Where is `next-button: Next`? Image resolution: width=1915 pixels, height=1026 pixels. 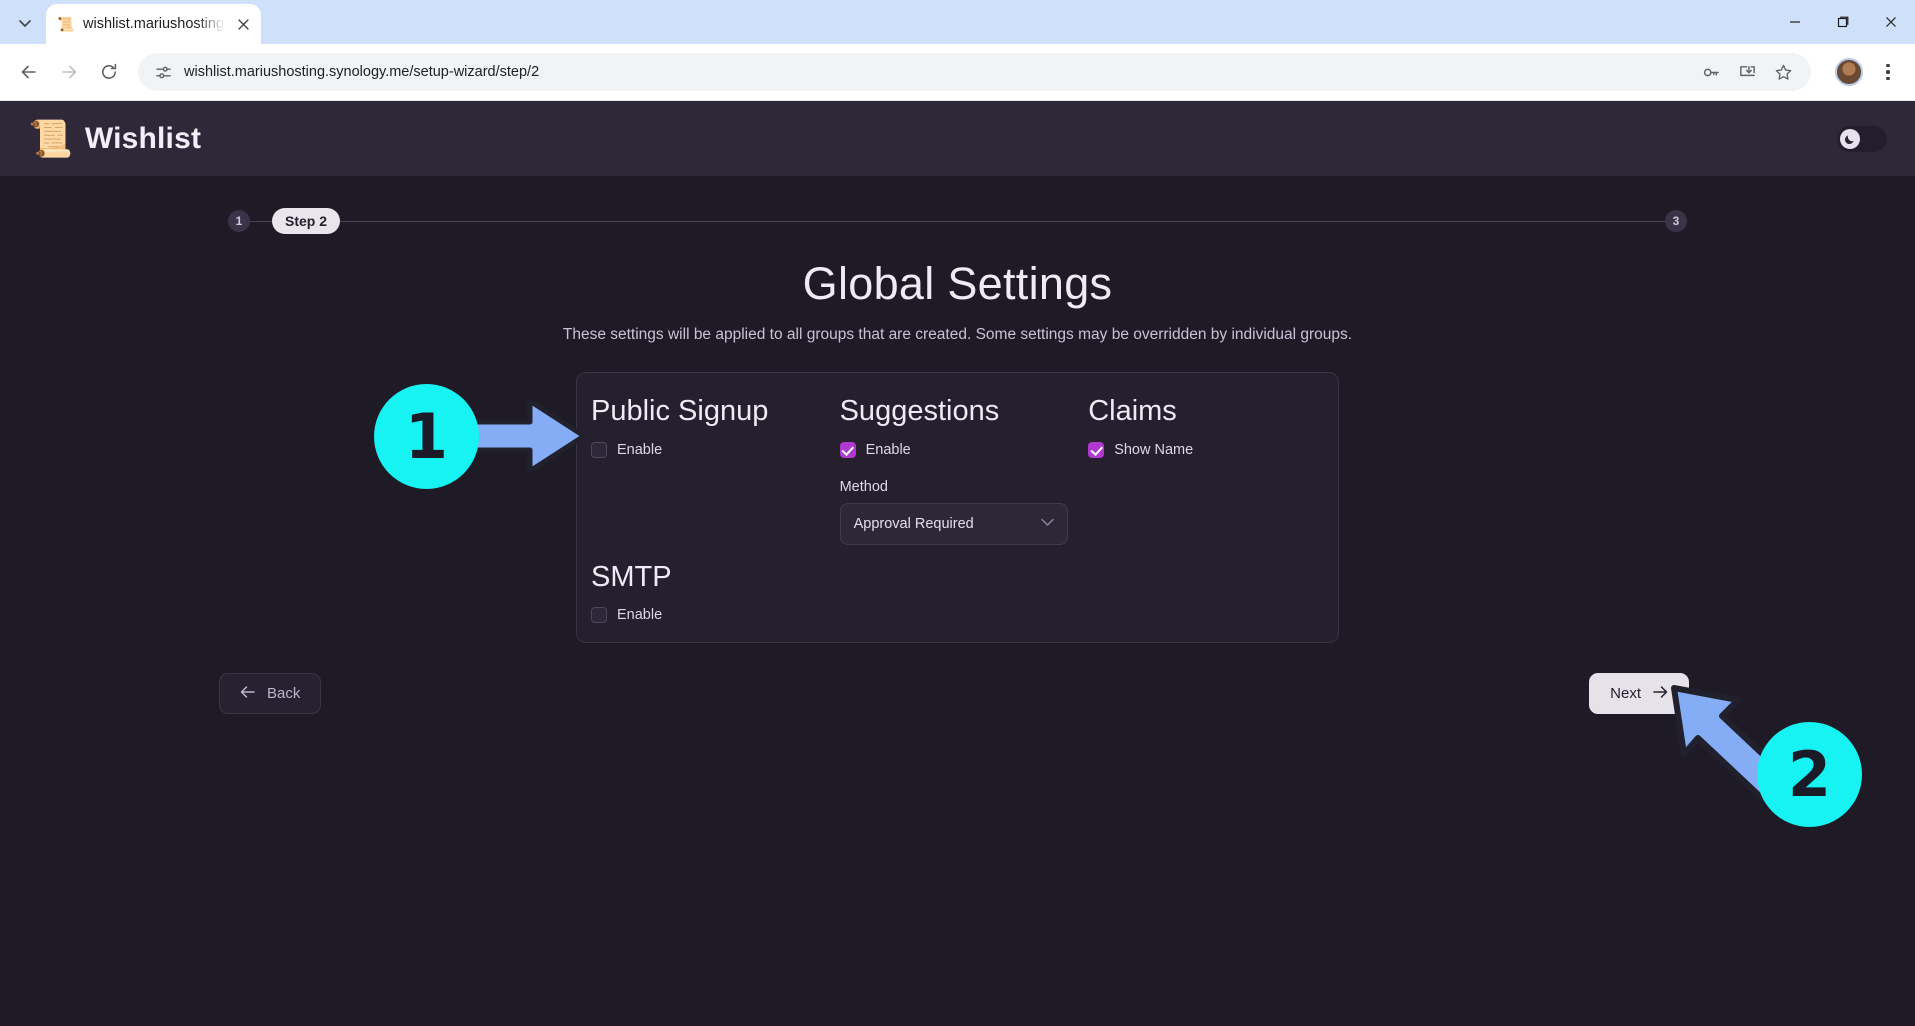
next-button: Next is located at coordinates (1639, 693).